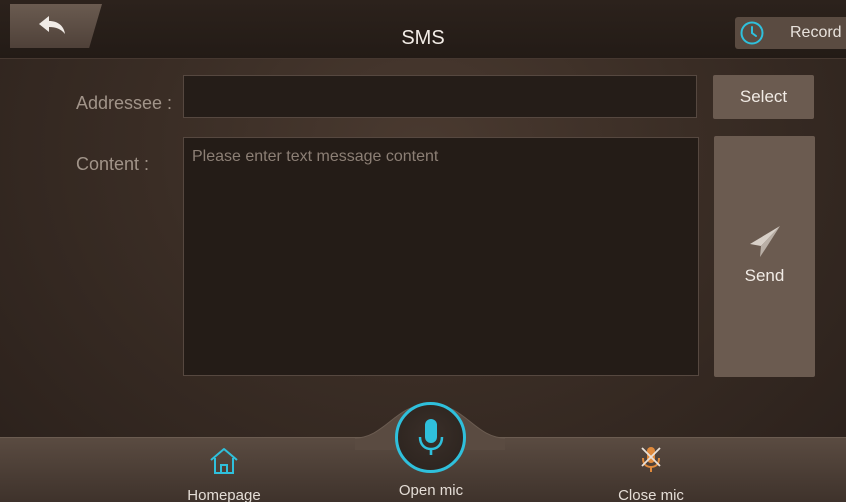  I want to click on send-label: Send, so click(764, 275).